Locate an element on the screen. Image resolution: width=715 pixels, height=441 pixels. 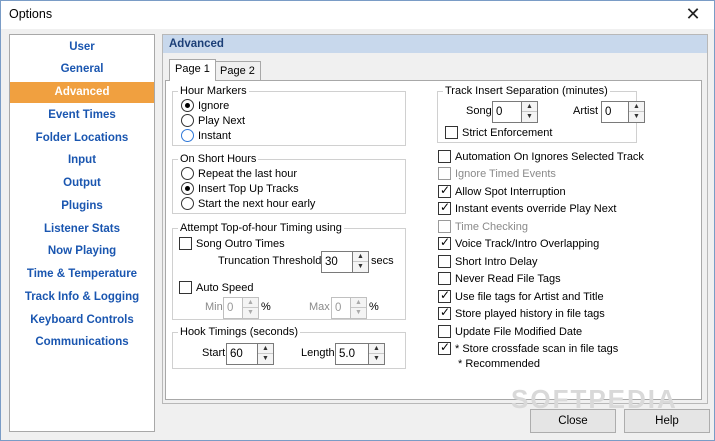
checkbox-label: Never Read File Tags is located at coordinates (508, 278).